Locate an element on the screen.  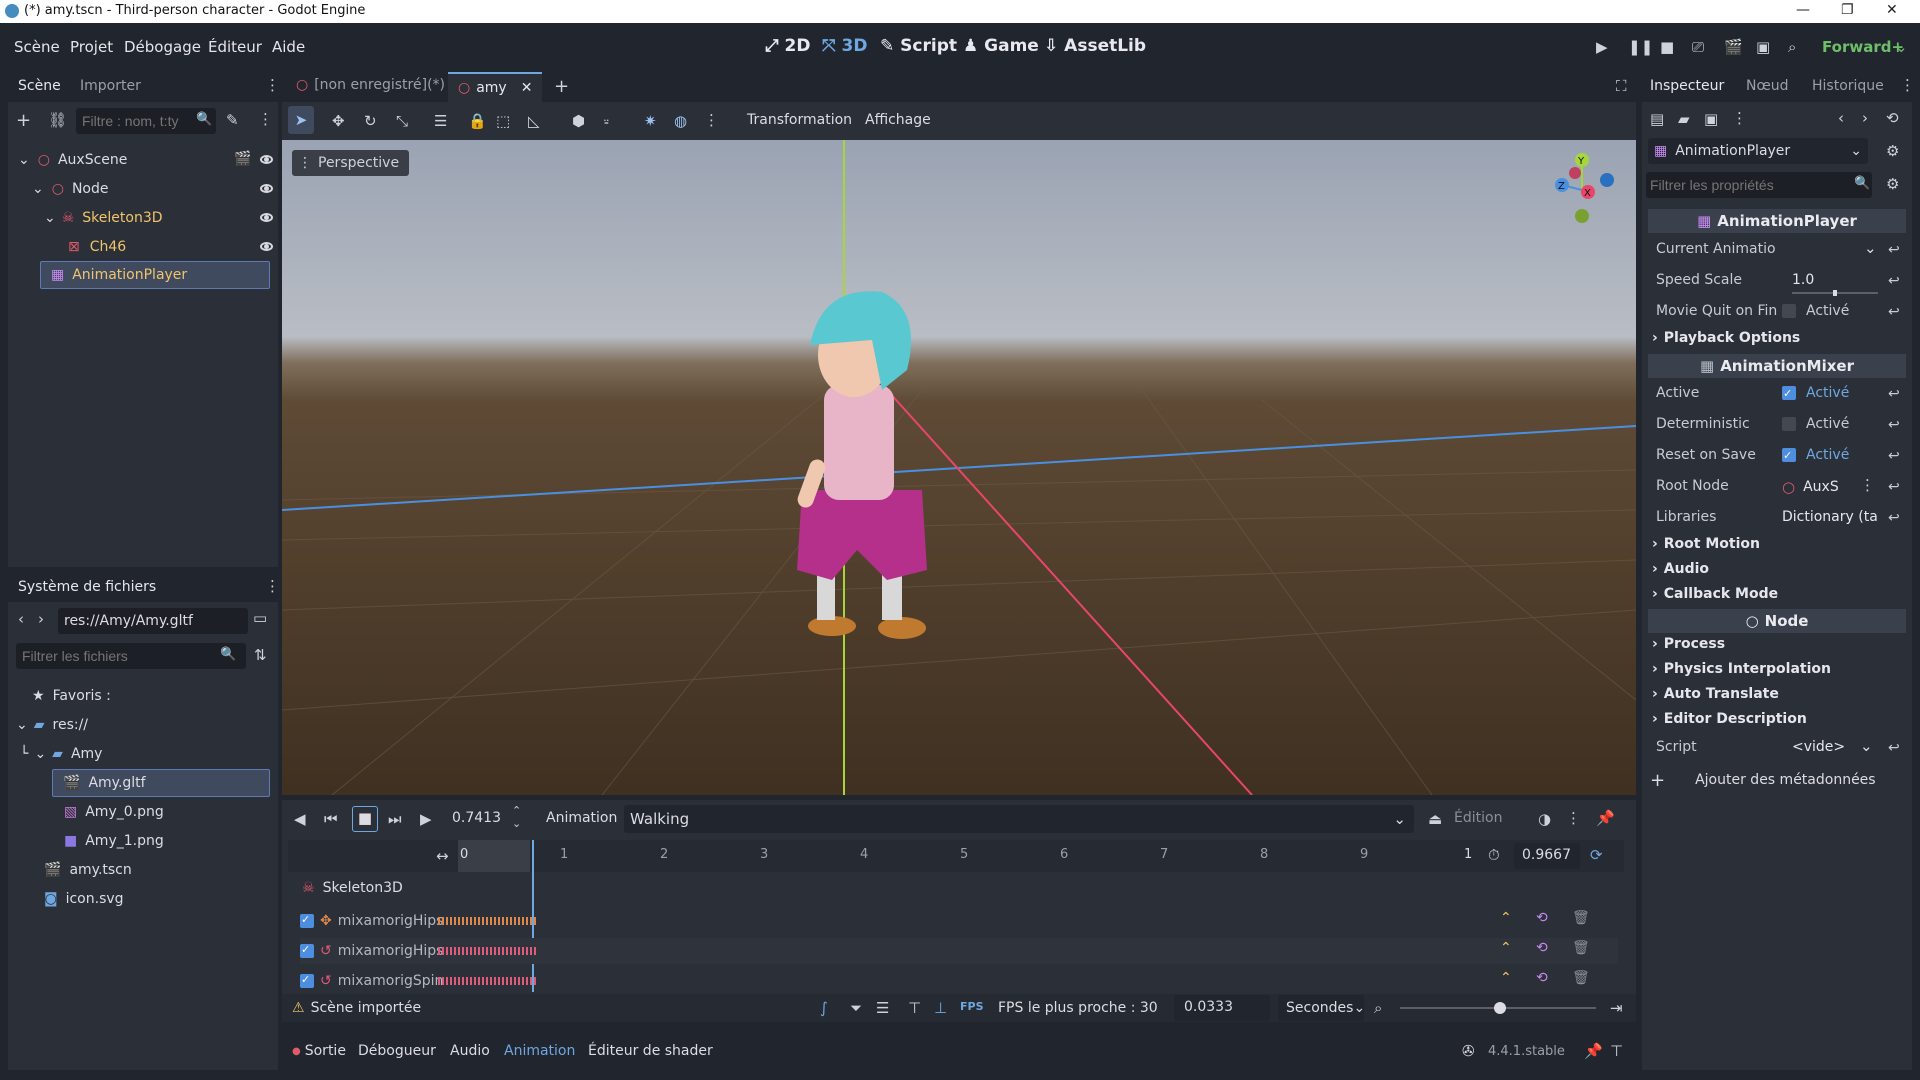
workspace-script: ✎ Script is located at coordinates (918, 46).